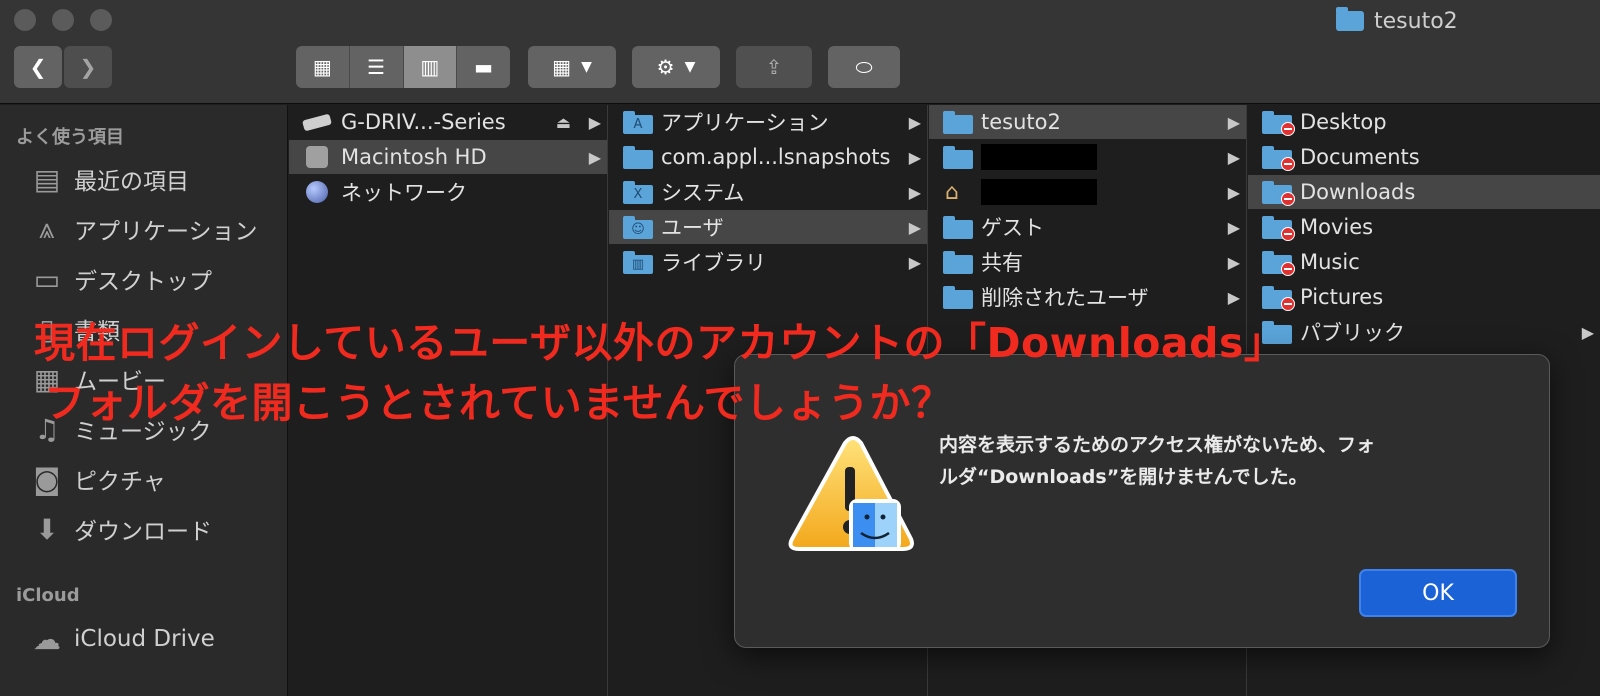 The width and height of the screenshot is (1600, 696). Describe the element at coordinates (768, 192) in the screenshot. I see `list-item-system: X システム ▶` at that location.